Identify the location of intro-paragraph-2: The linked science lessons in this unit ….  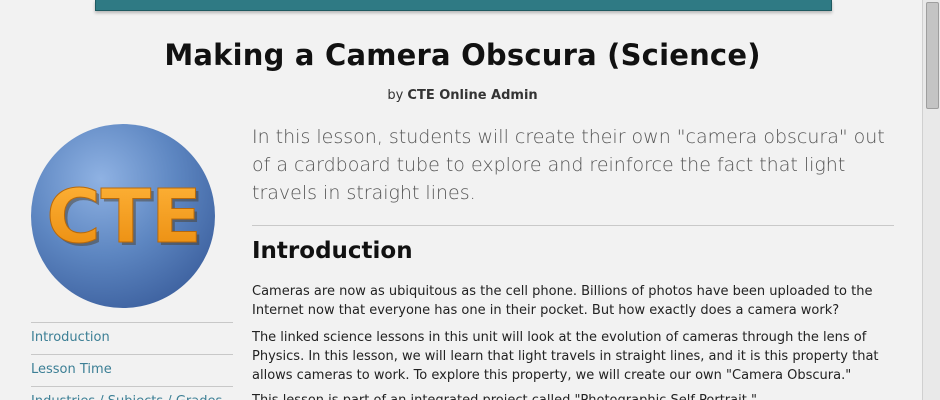
(565, 356).